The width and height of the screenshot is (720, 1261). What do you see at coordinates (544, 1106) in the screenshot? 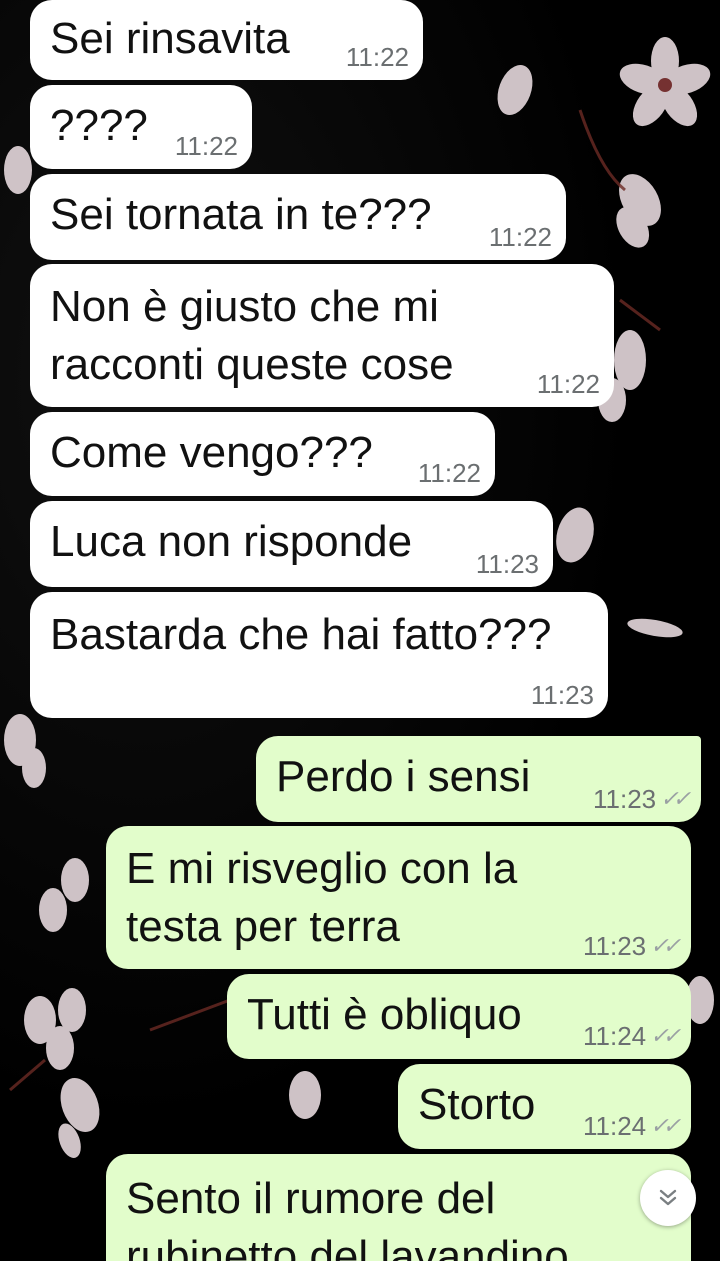
I see `message-bubble-outgoing: Storto 11:24 ✓✓` at bounding box center [544, 1106].